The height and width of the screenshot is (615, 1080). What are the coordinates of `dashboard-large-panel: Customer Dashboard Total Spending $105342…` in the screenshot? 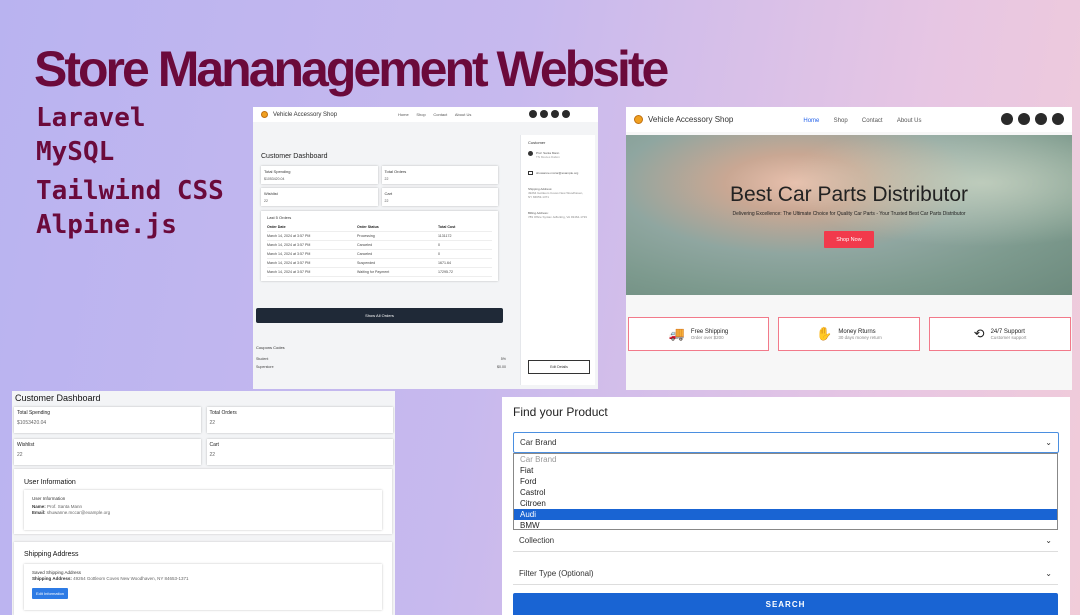 It's located at (203, 503).